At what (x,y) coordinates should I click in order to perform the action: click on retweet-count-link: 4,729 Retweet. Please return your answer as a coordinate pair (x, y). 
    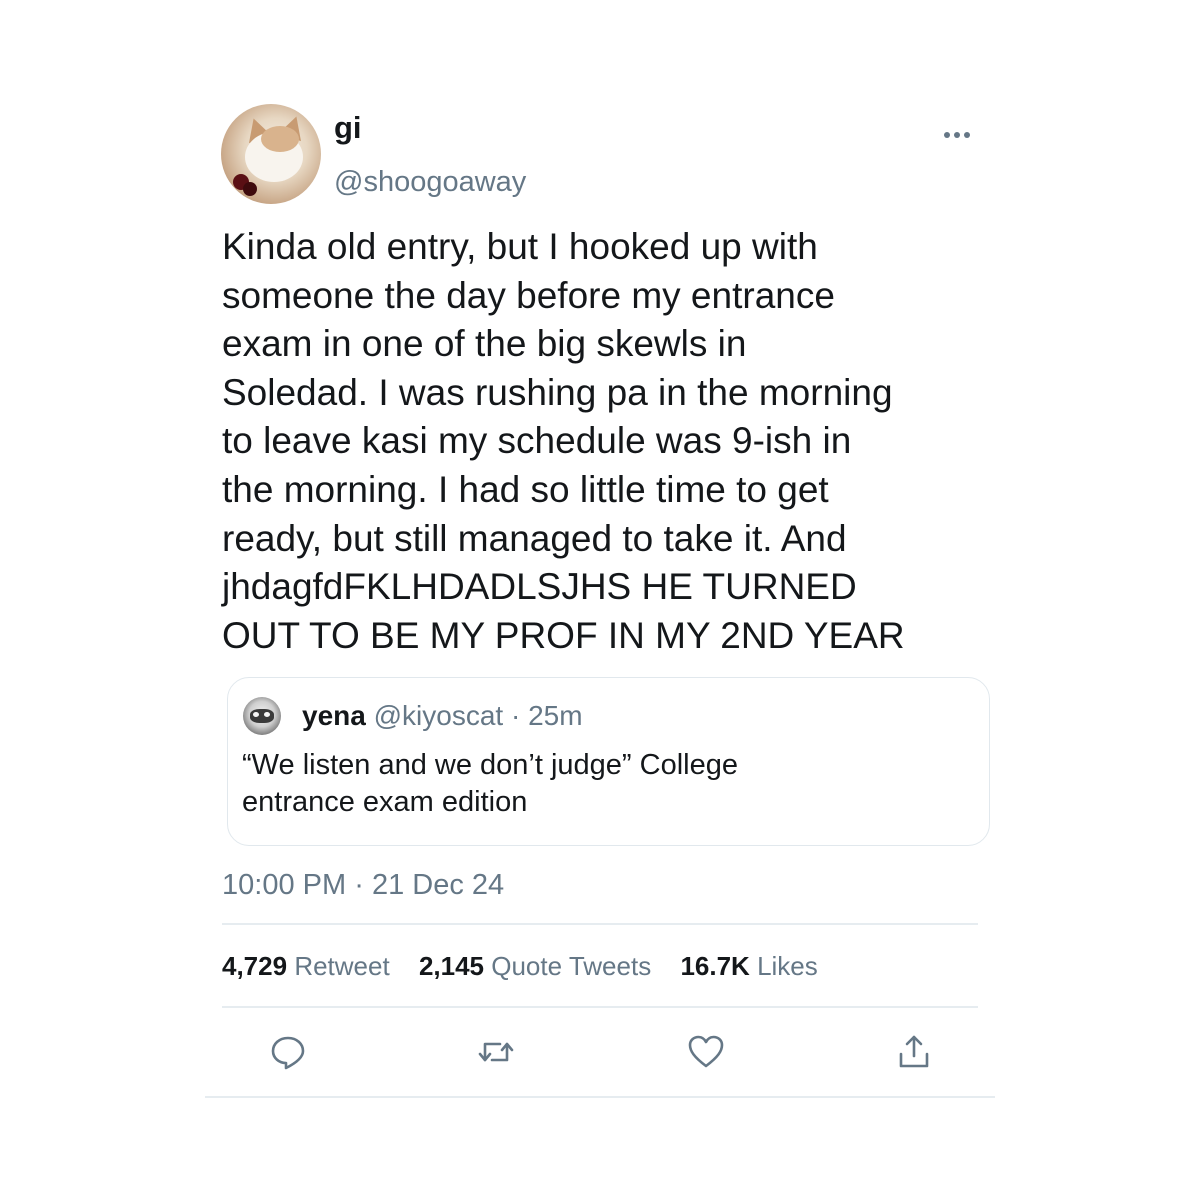
    Looking at the image, I should click on (306, 966).